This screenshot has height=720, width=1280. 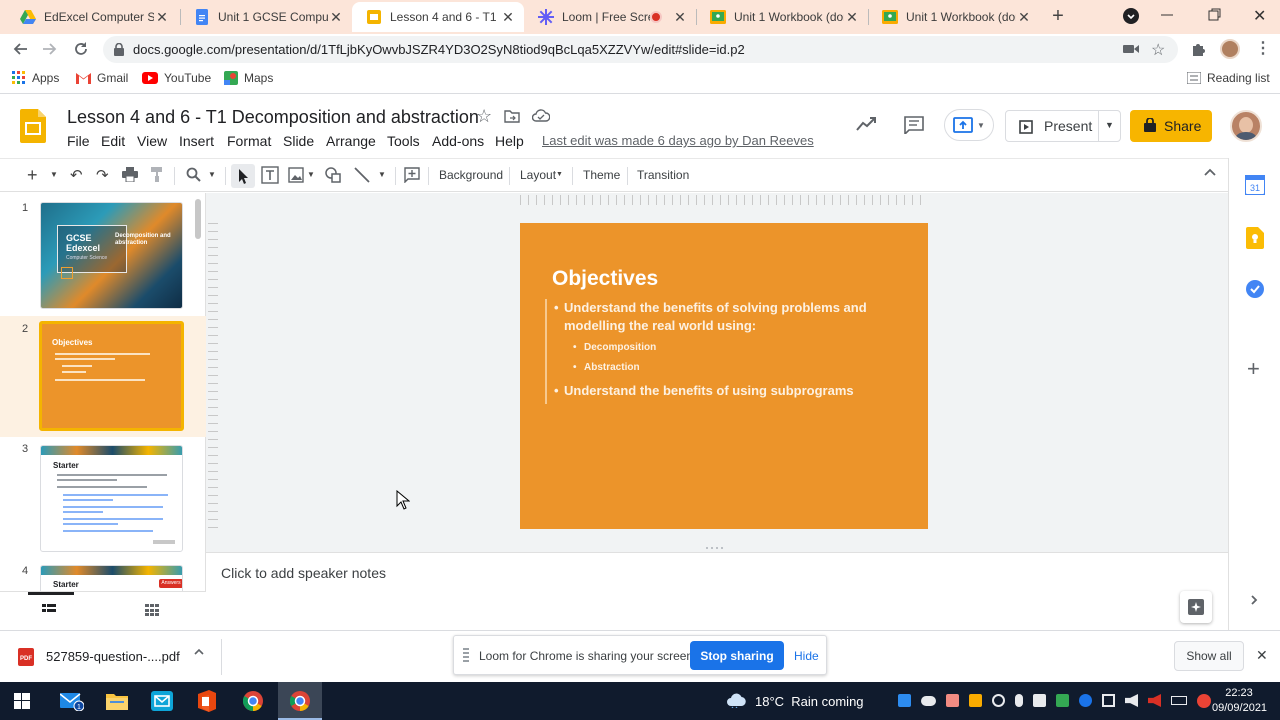 I want to click on file-explorer-icon, so click(x=117, y=701).